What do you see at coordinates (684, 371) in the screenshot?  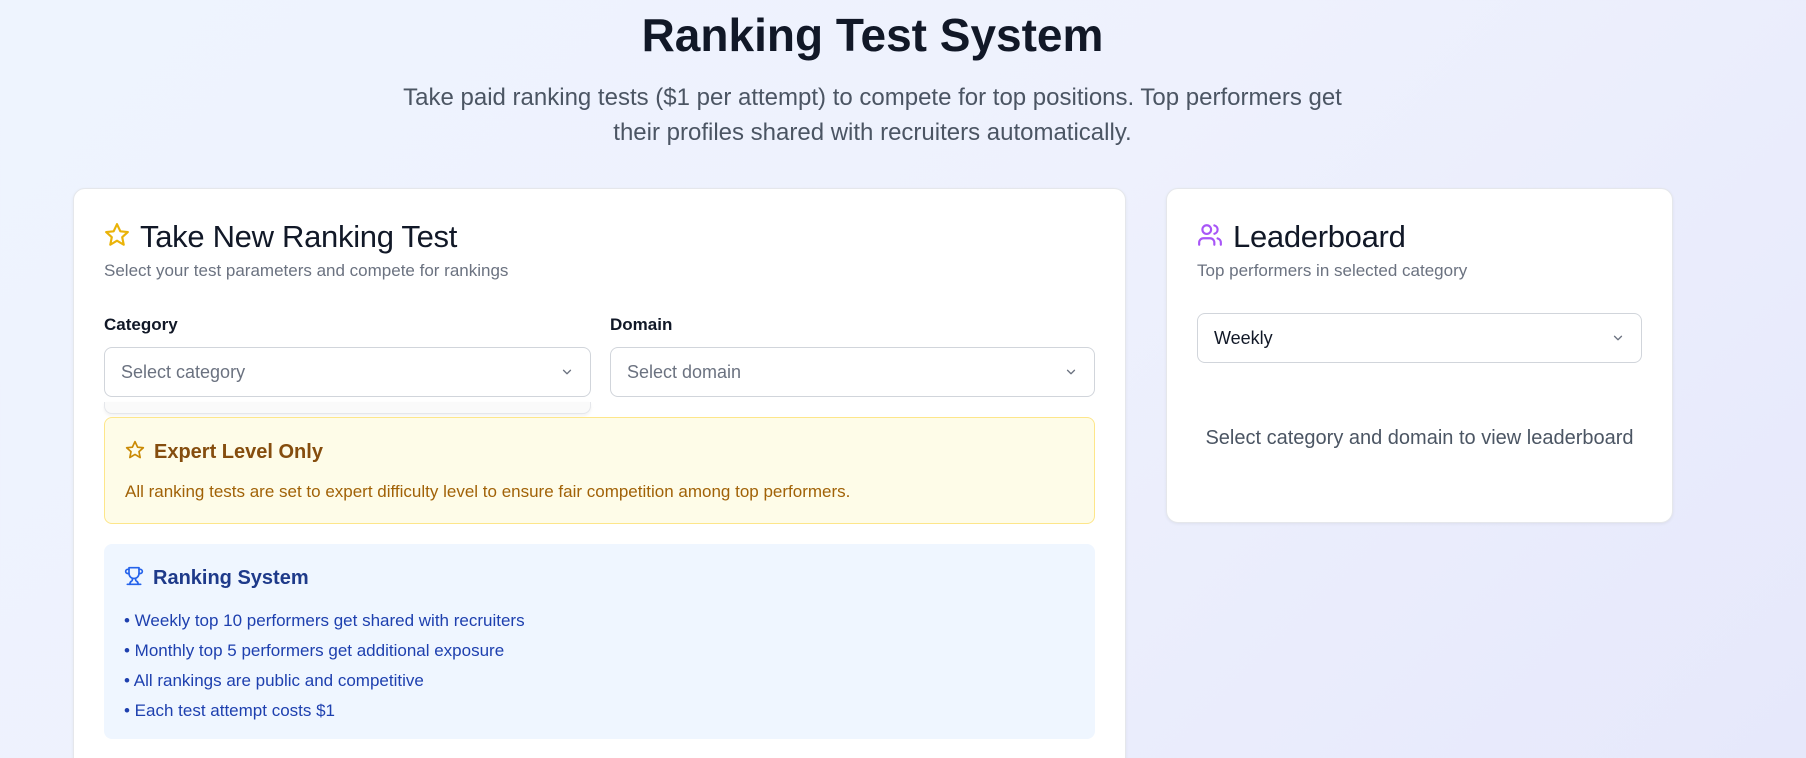 I see `domain-select-value: Select domain` at bounding box center [684, 371].